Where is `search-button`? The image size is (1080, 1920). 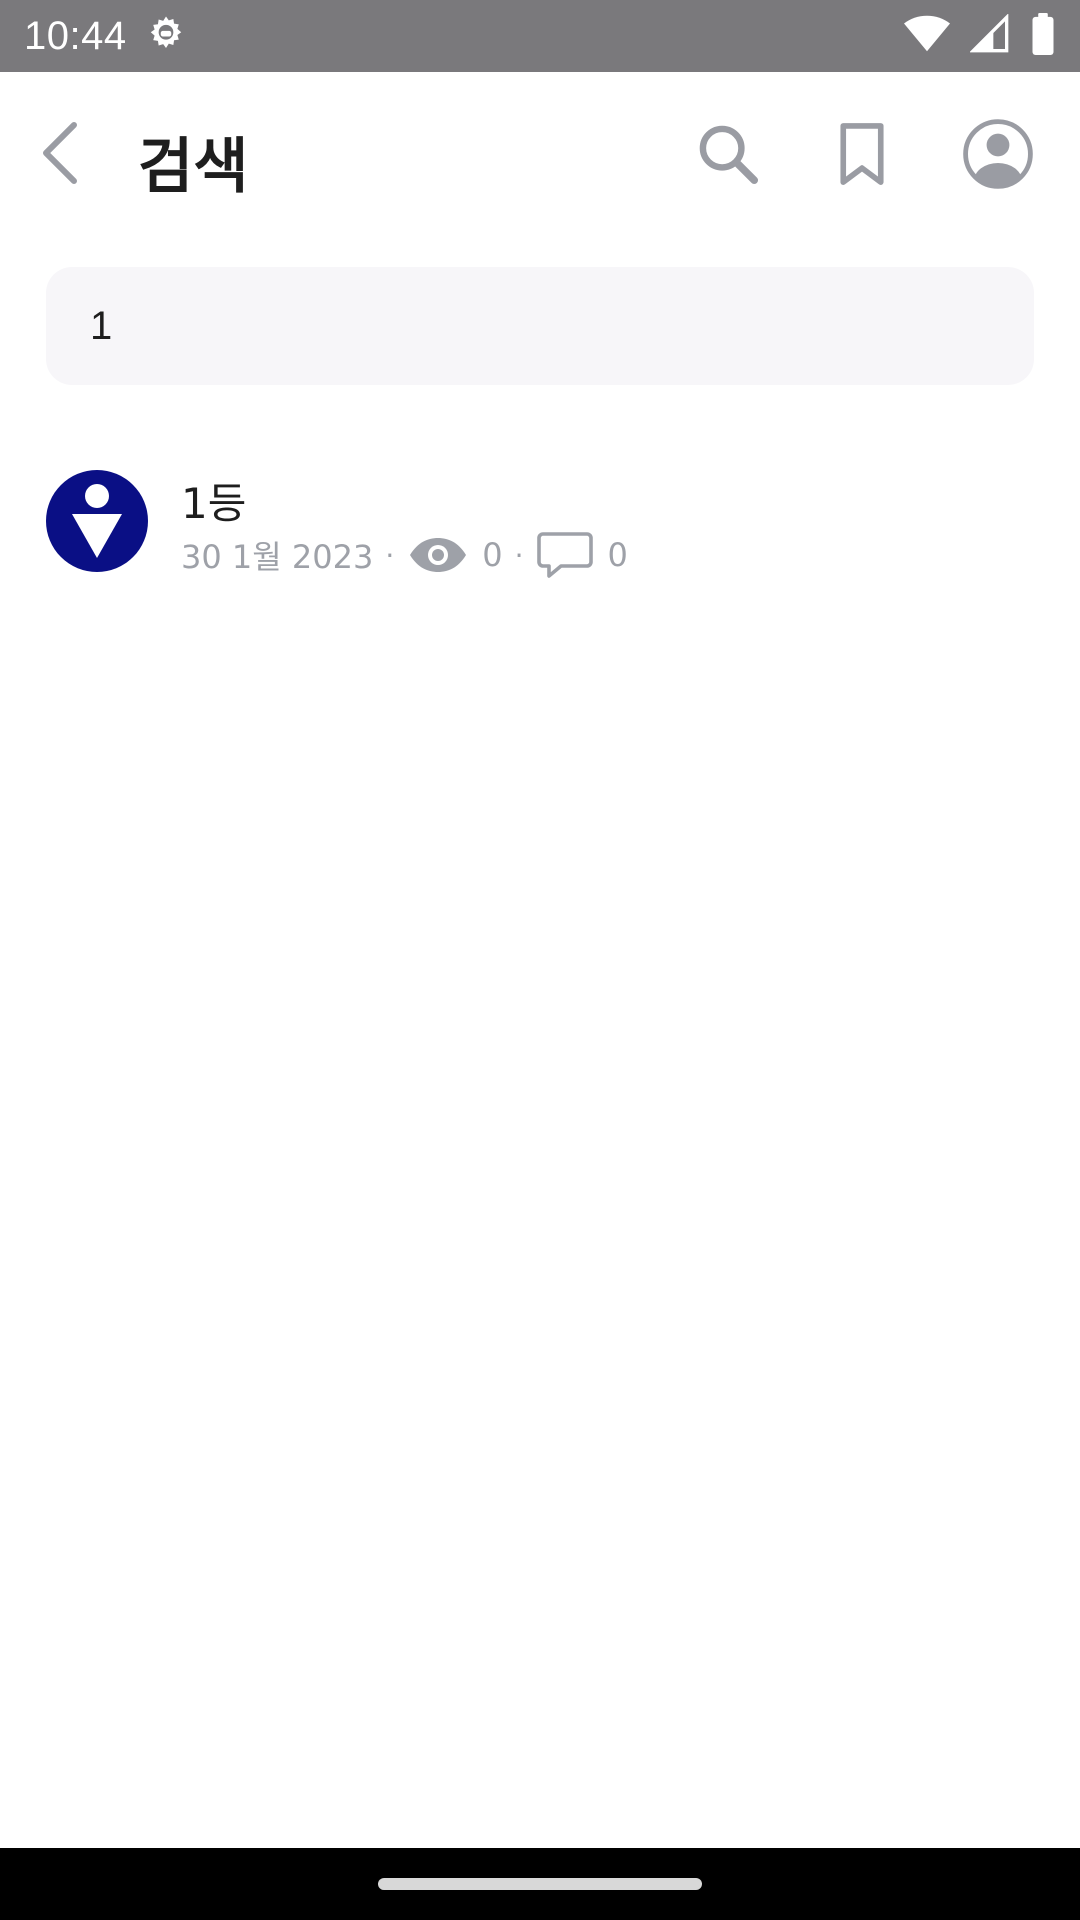
search-button is located at coordinates (728, 156).